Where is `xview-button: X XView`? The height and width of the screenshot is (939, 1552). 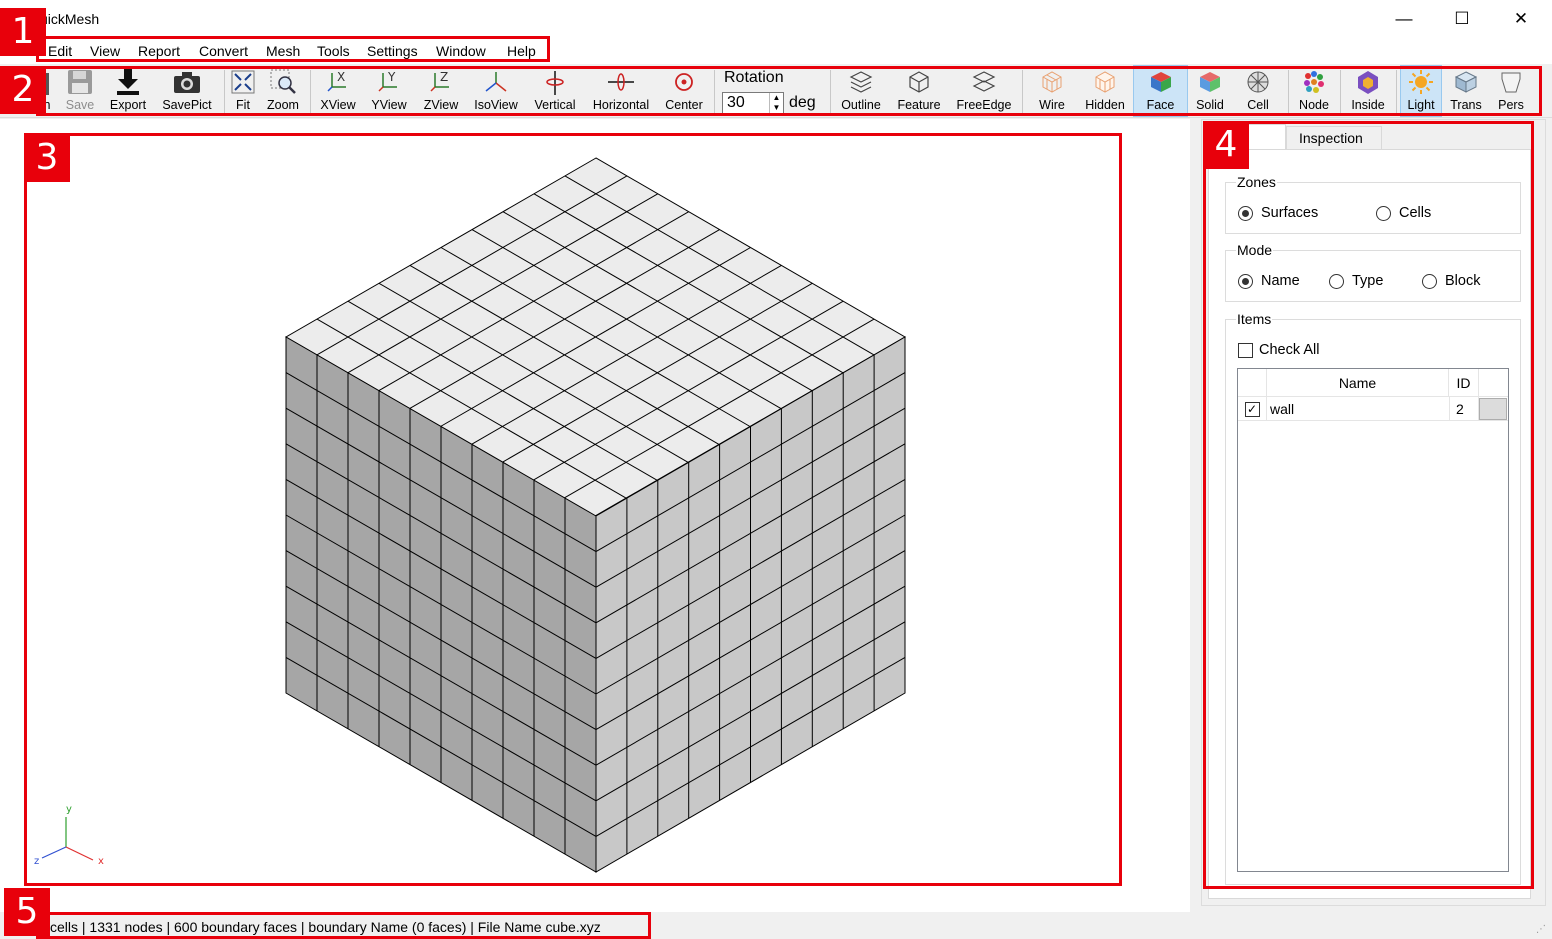 xview-button: X XView is located at coordinates (338, 91).